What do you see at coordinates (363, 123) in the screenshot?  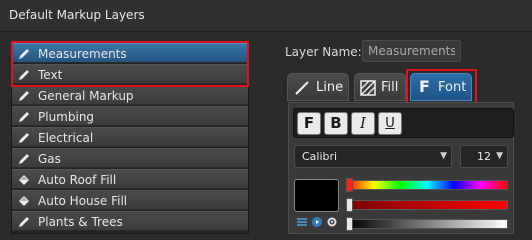 I see `italic-button: I` at bounding box center [363, 123].